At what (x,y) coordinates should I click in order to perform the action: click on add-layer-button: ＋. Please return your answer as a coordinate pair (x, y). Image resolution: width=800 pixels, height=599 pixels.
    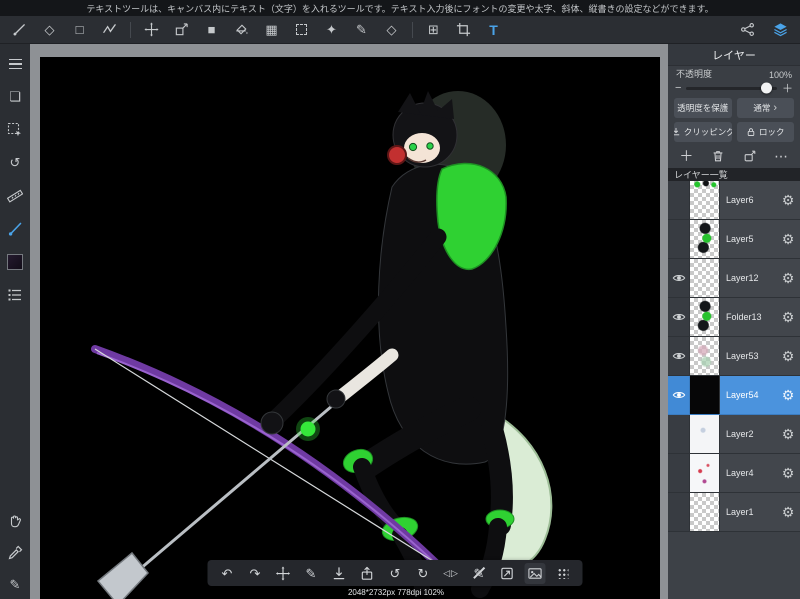
    Looking at the image, I should click on (686, 156).